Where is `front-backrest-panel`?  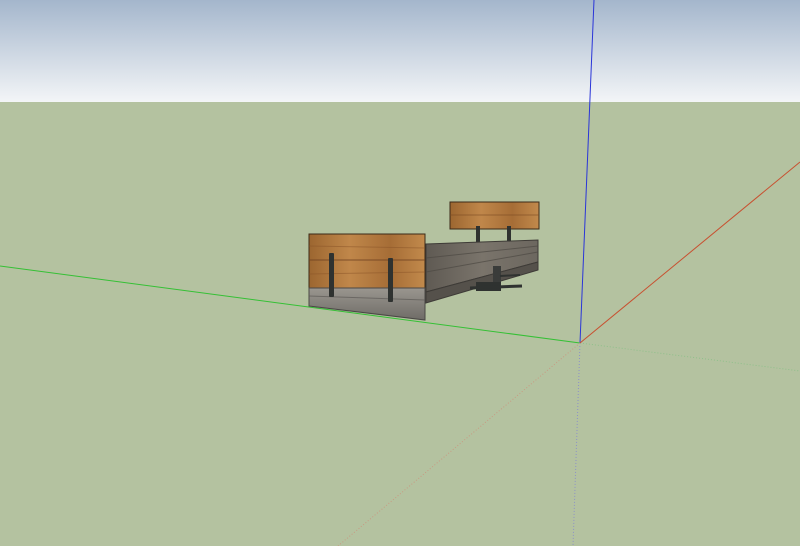
front-backrest-panel is located at coordinates (367, 261).